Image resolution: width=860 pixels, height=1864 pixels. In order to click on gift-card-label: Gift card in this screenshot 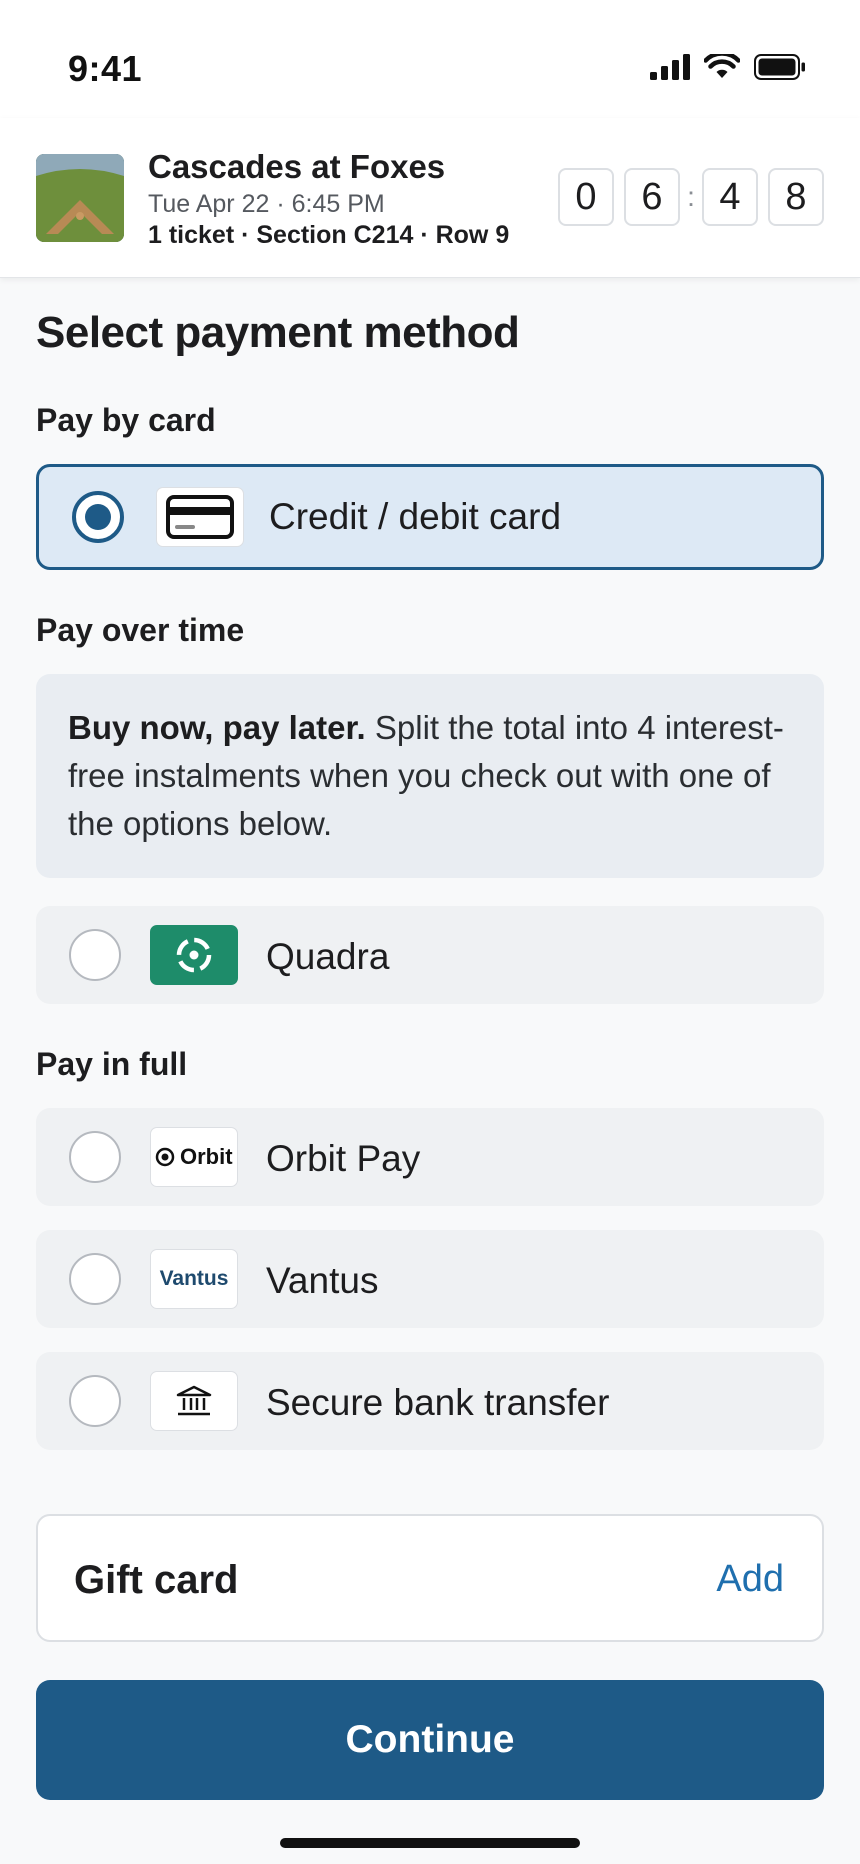, I will do `click(156, 1580)`.